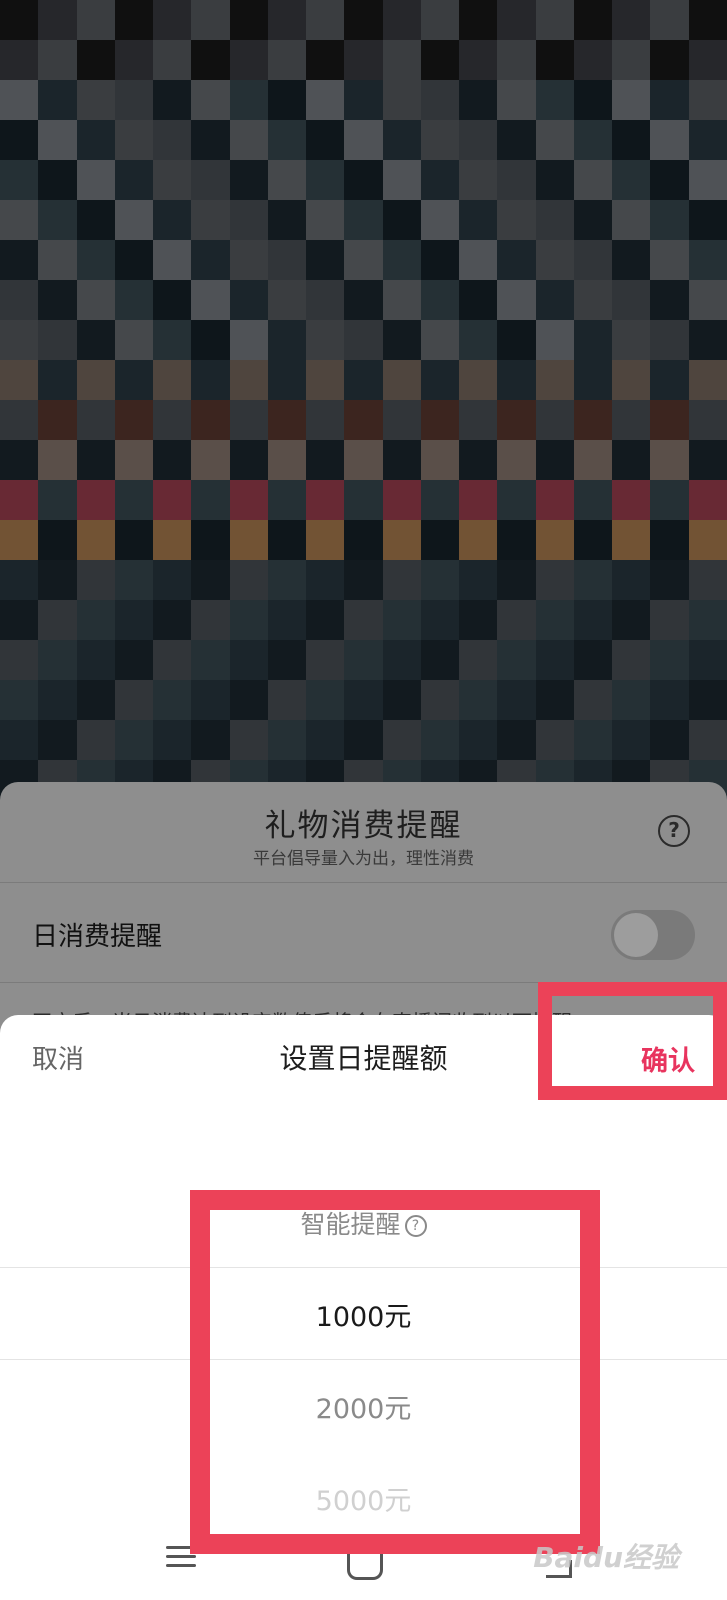 This screenshot has height=1600, width=727. I want to click on gift-panel-title: 礼物消费提醒, so click(363, 826).